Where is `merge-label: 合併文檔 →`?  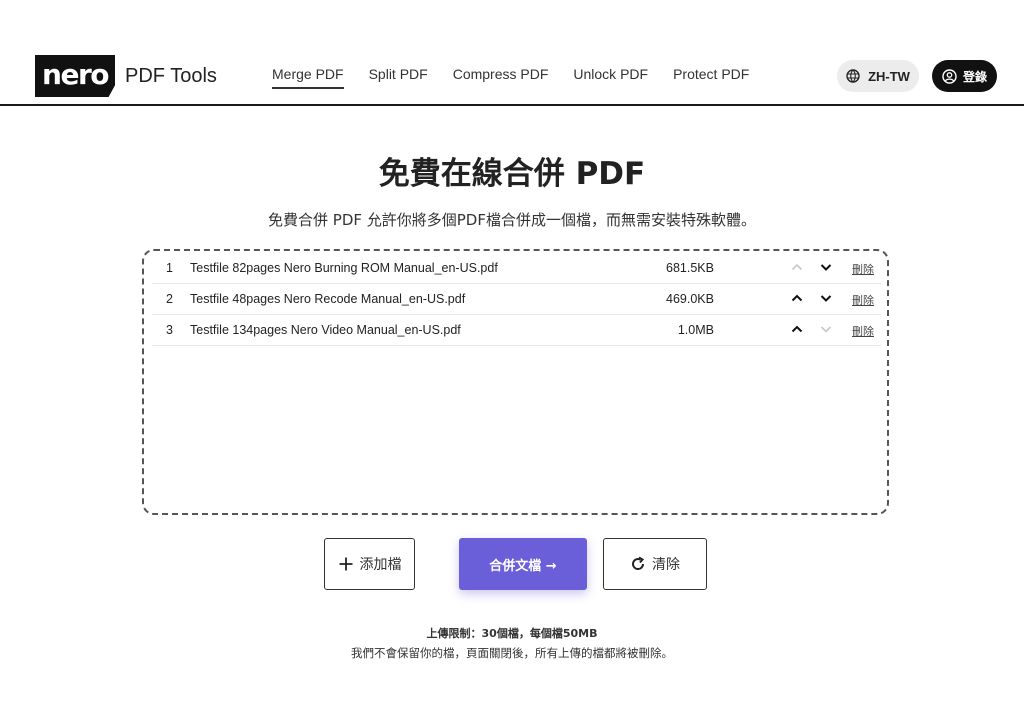
merge-label: 合併文檔 → is located at coordinates (523, 566).